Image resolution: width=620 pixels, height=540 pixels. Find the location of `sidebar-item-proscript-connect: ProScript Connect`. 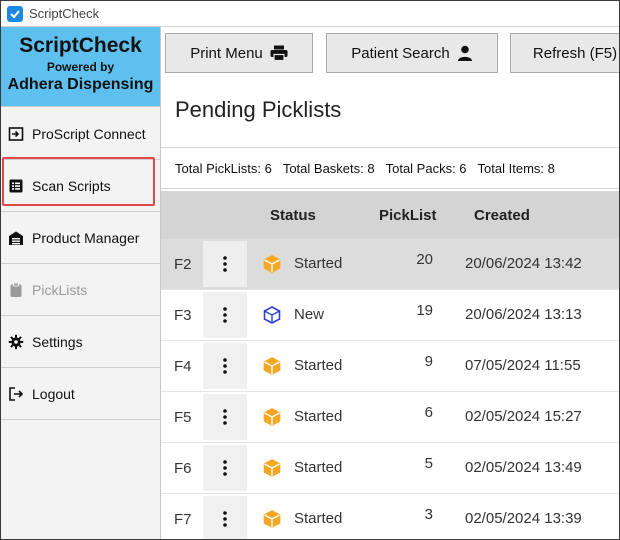

sidebar-item-proscript-connect: ProScript Connect is located at coordinates (80, 134).